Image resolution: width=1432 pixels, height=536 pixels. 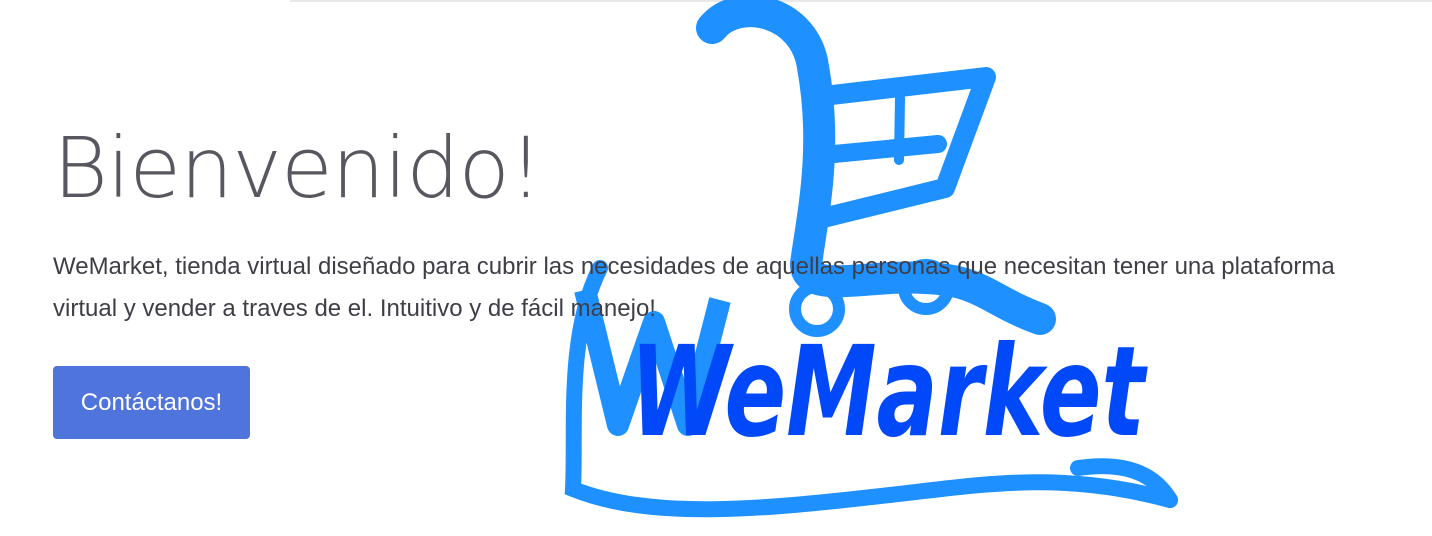 I want to click on contact-button: Contáctanos!, so click(x=151, y=402).